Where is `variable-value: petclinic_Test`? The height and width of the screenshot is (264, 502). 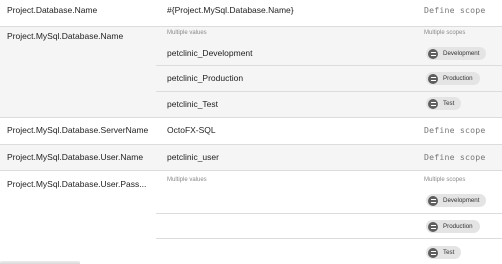
variable-value: petclinic_Test is located at coordinates (192, 104).